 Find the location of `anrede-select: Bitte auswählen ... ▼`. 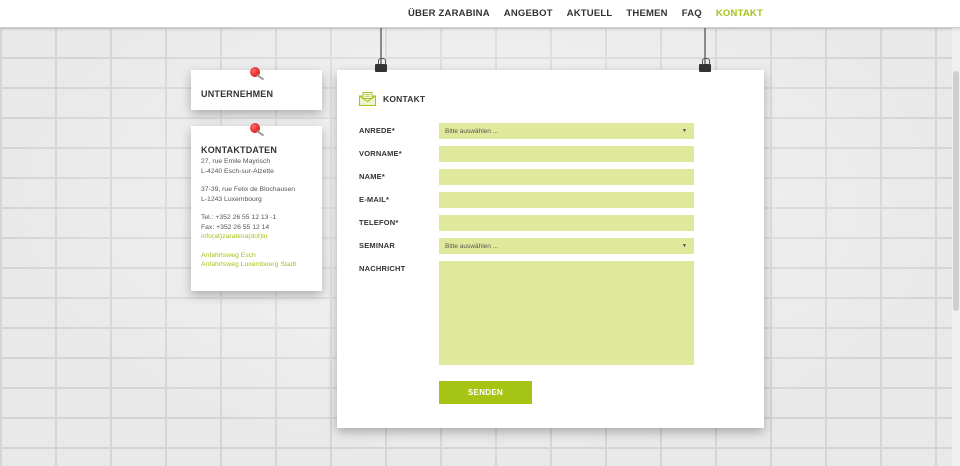

anrede-select: Bitte auswählen ... ▼ is located at coordinates (566, 131).